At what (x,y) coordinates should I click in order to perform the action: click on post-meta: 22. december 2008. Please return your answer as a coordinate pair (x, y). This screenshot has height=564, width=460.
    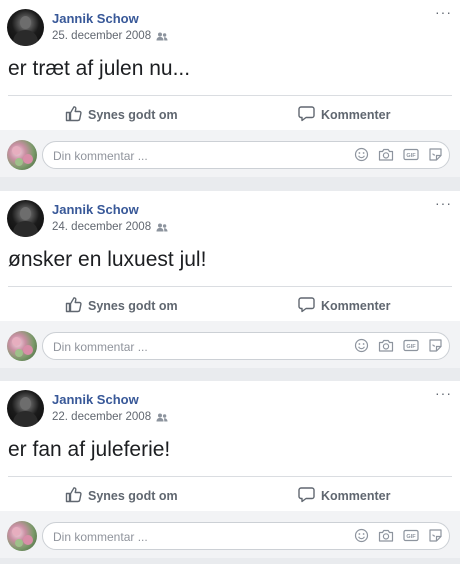
    Looking at the image, I should click on (110, 417).